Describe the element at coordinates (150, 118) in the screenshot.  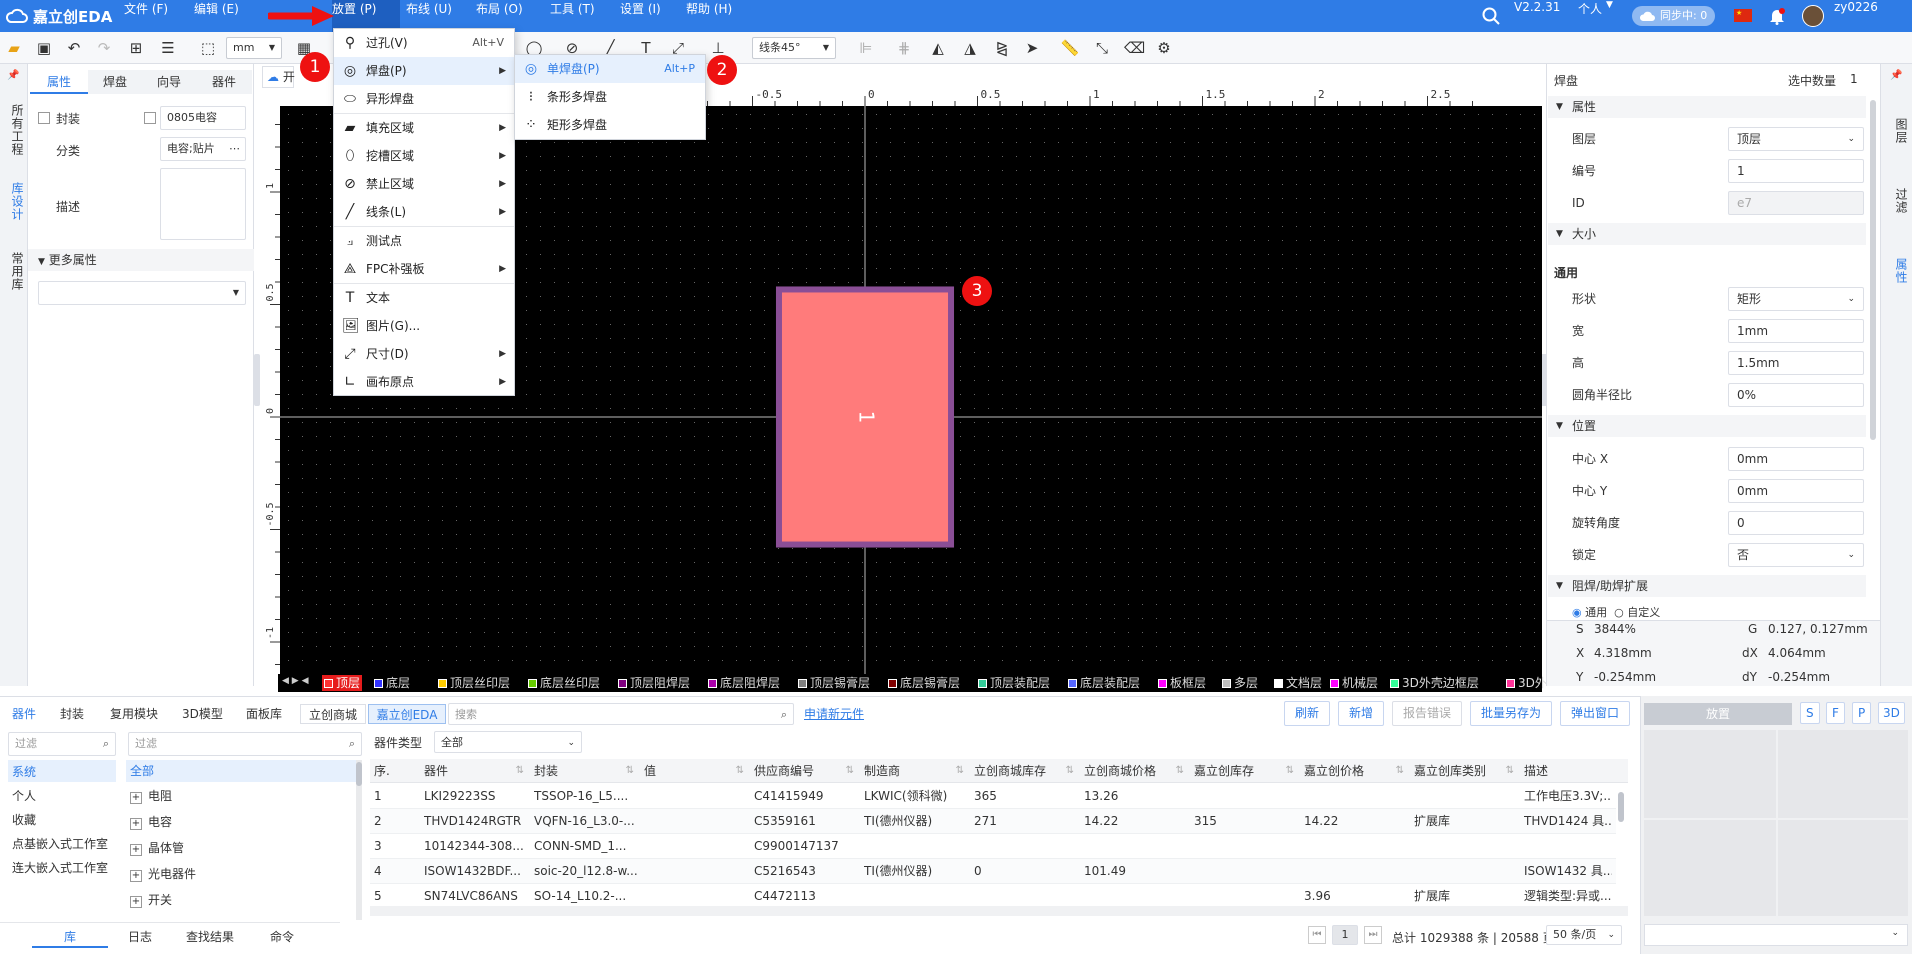
I see `package-value-checkbox` at that location.